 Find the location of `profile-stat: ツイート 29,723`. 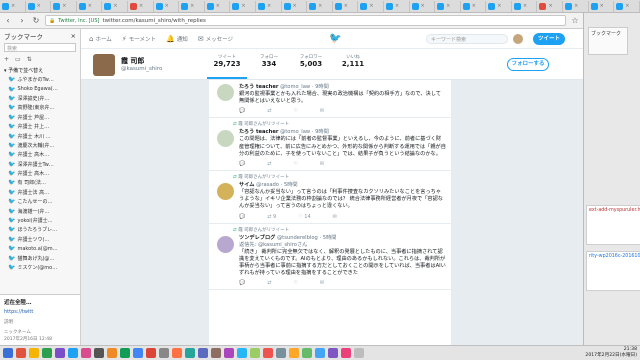

profile-stat: ツイート 29,723 is located at coordinates (227, 66).